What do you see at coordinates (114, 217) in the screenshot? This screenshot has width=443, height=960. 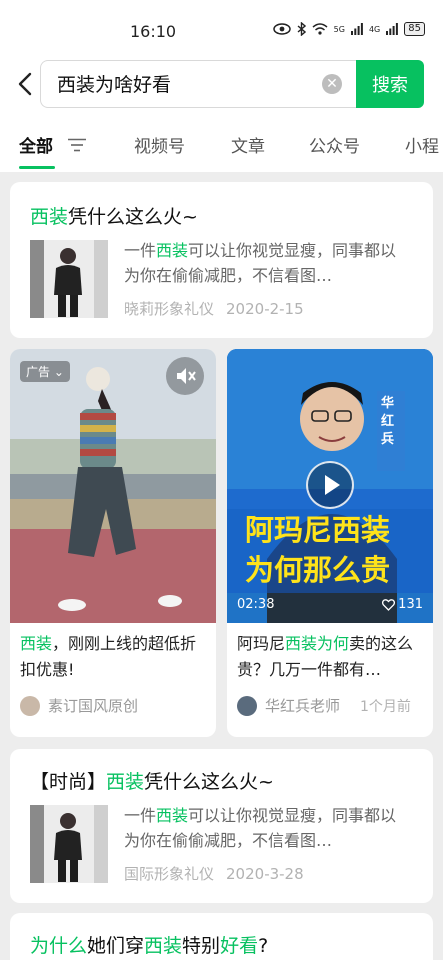 I see `article-title: 西装凭什么这么火~` at bounding box center [114, 217].